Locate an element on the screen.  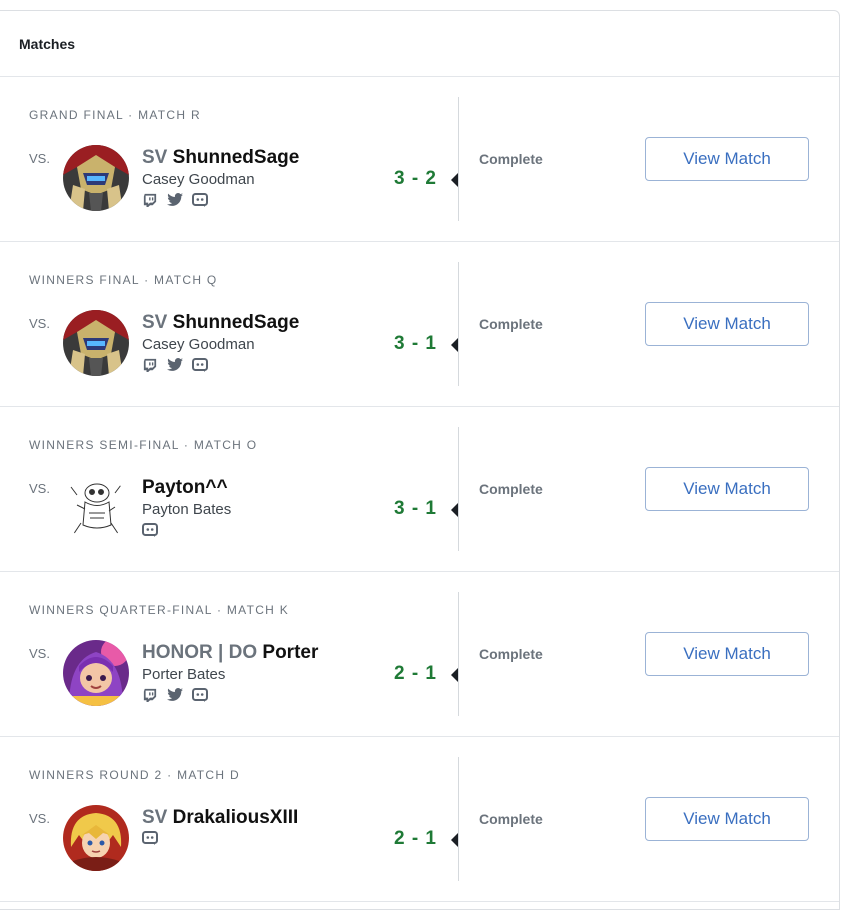
panel-header: Matches is located at coordinates (419, 44).